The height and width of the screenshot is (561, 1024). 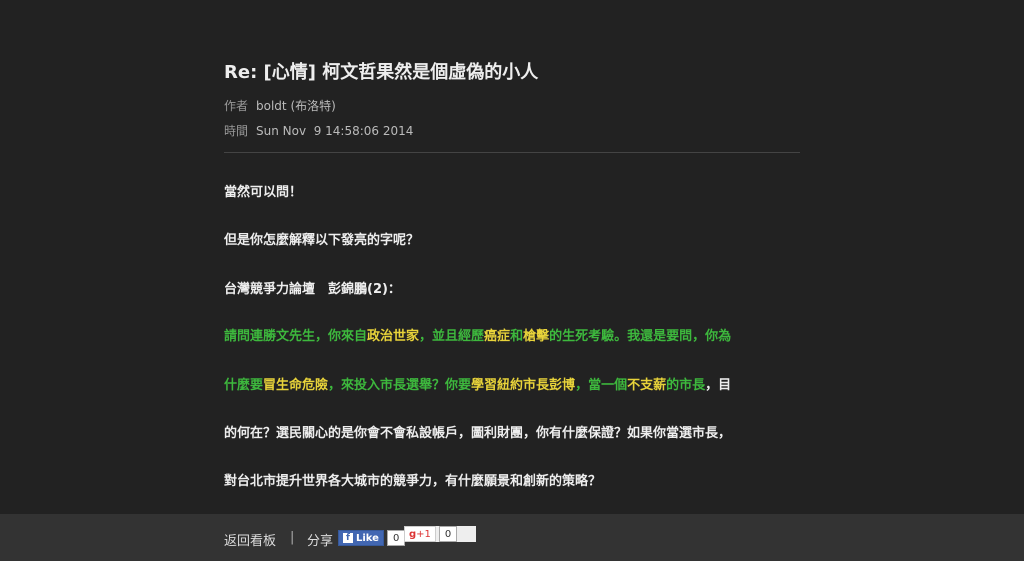 I want to click on divider, so click(x=512, y=152).